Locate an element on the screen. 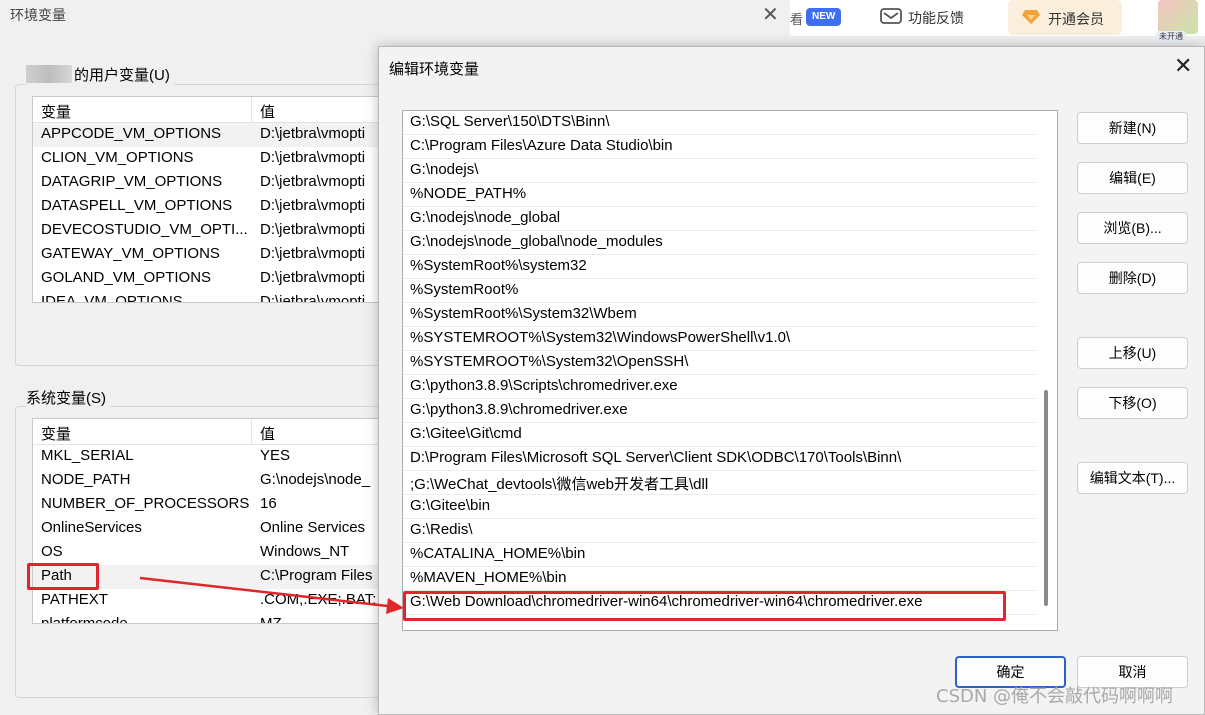  blurred-username is located at coordinates (49, 74).